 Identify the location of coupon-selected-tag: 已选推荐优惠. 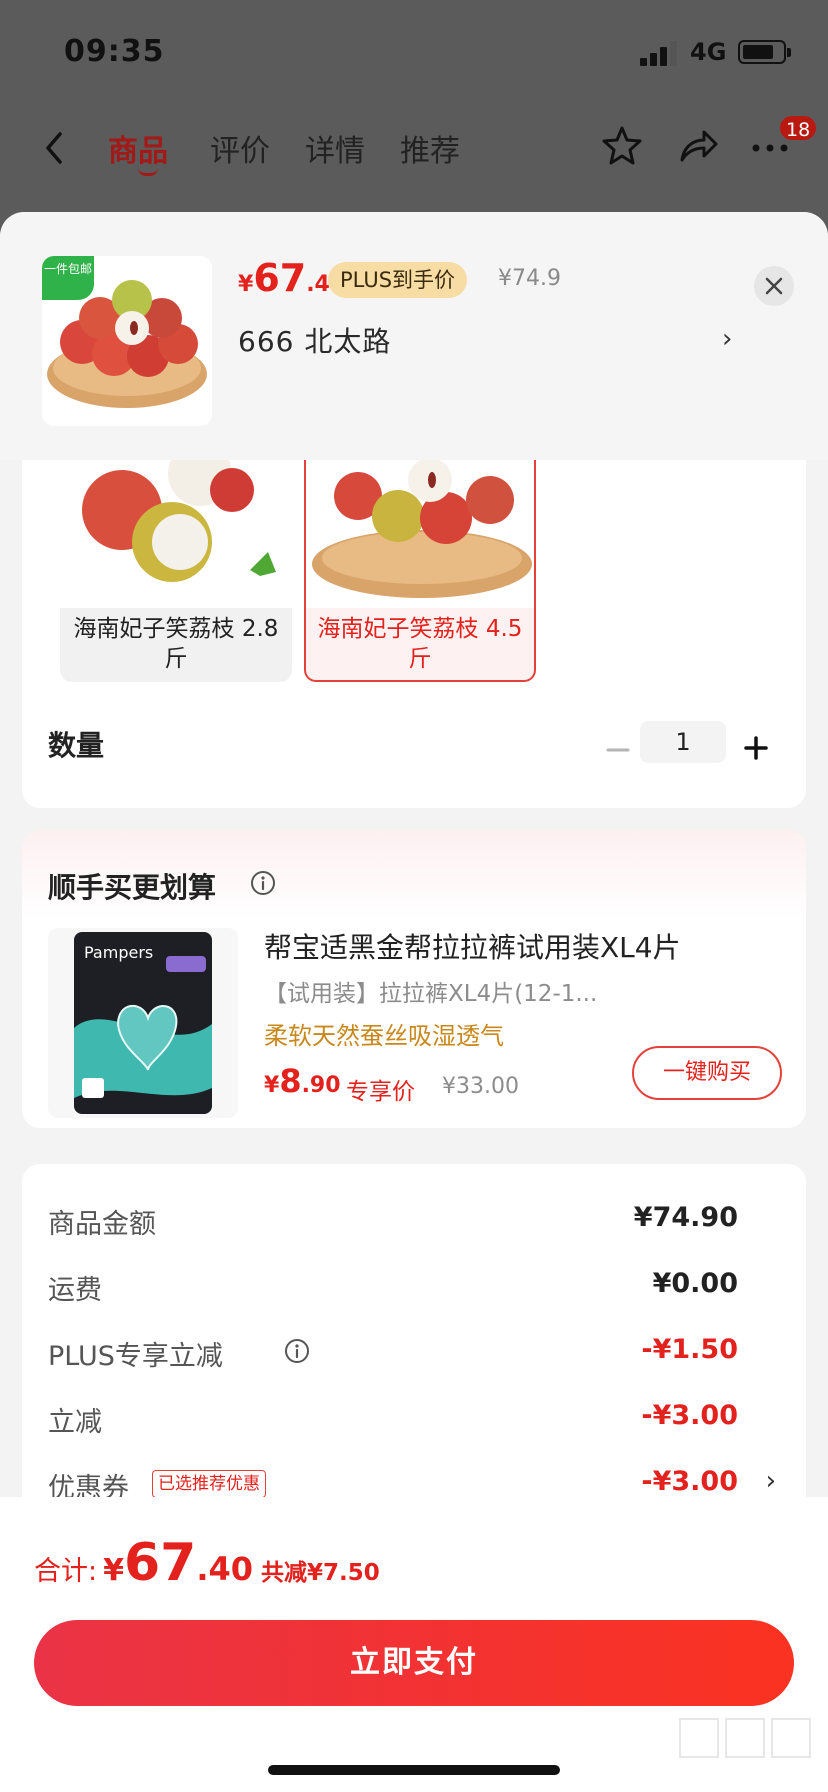
(209, 1484).